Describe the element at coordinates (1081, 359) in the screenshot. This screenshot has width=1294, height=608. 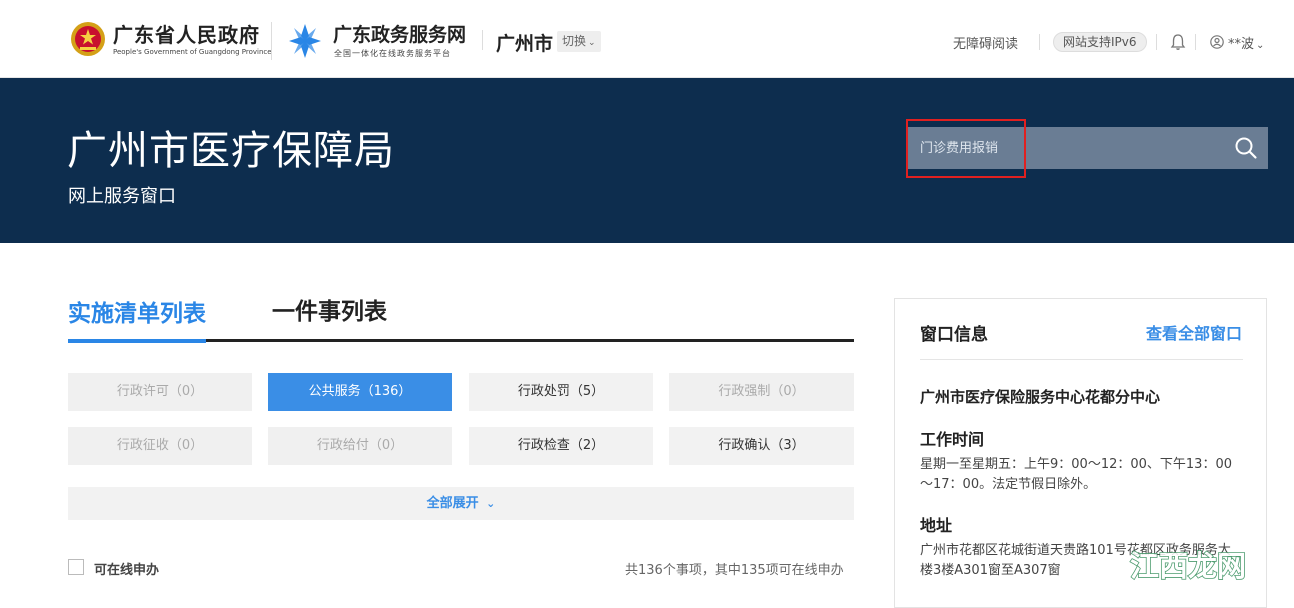
I see `panel-divider` at that location.